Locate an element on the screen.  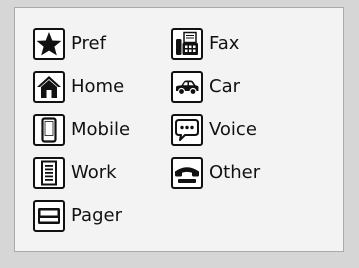
telephone-handset-icon is located at coordinates (187, 173).